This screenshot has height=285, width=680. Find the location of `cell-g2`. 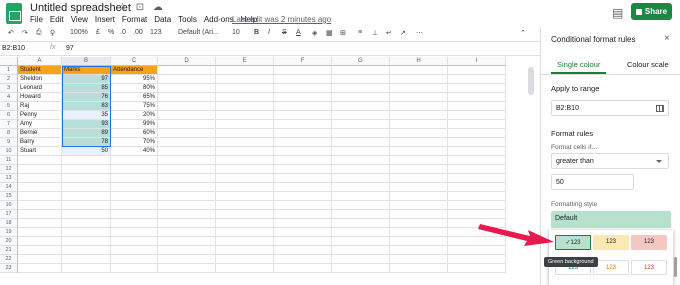

cell-g2 is located at coordinates (361, 79).